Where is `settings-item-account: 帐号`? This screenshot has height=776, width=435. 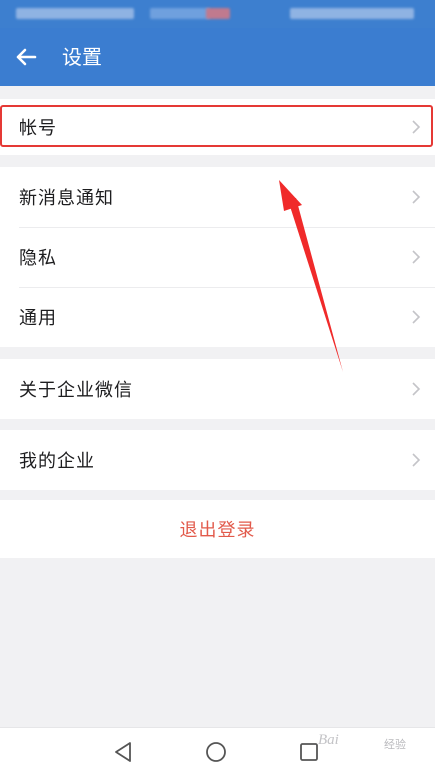 settings-item-account: 帐号 is located at coordinates (217, 127).